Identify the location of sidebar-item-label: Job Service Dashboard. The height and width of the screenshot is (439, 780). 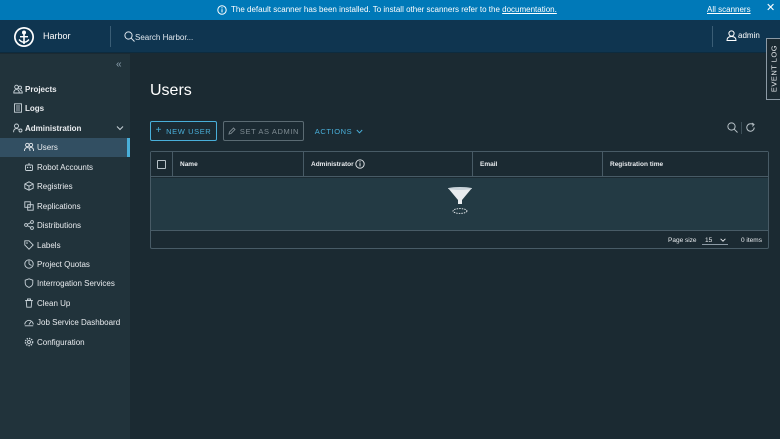
(79, 322).